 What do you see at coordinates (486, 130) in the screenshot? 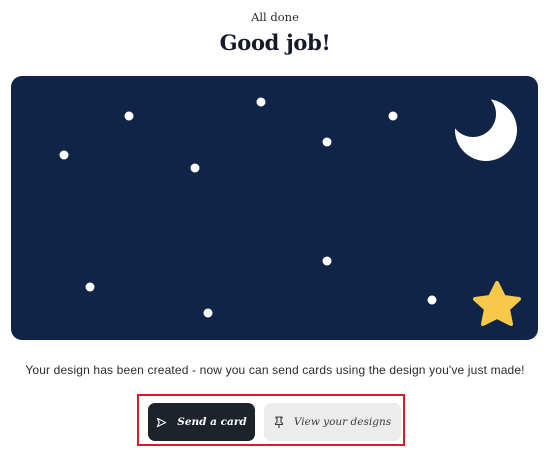
I see `moon-icon` at bounding box center [486, 130].